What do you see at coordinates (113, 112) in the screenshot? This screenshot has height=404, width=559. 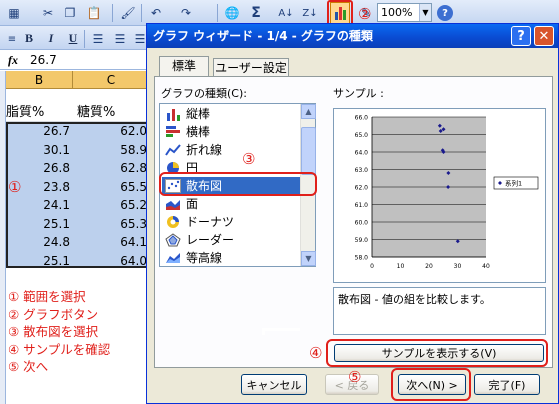 I see `header-sugar: 糖質%` at bounding box center [113, 112].